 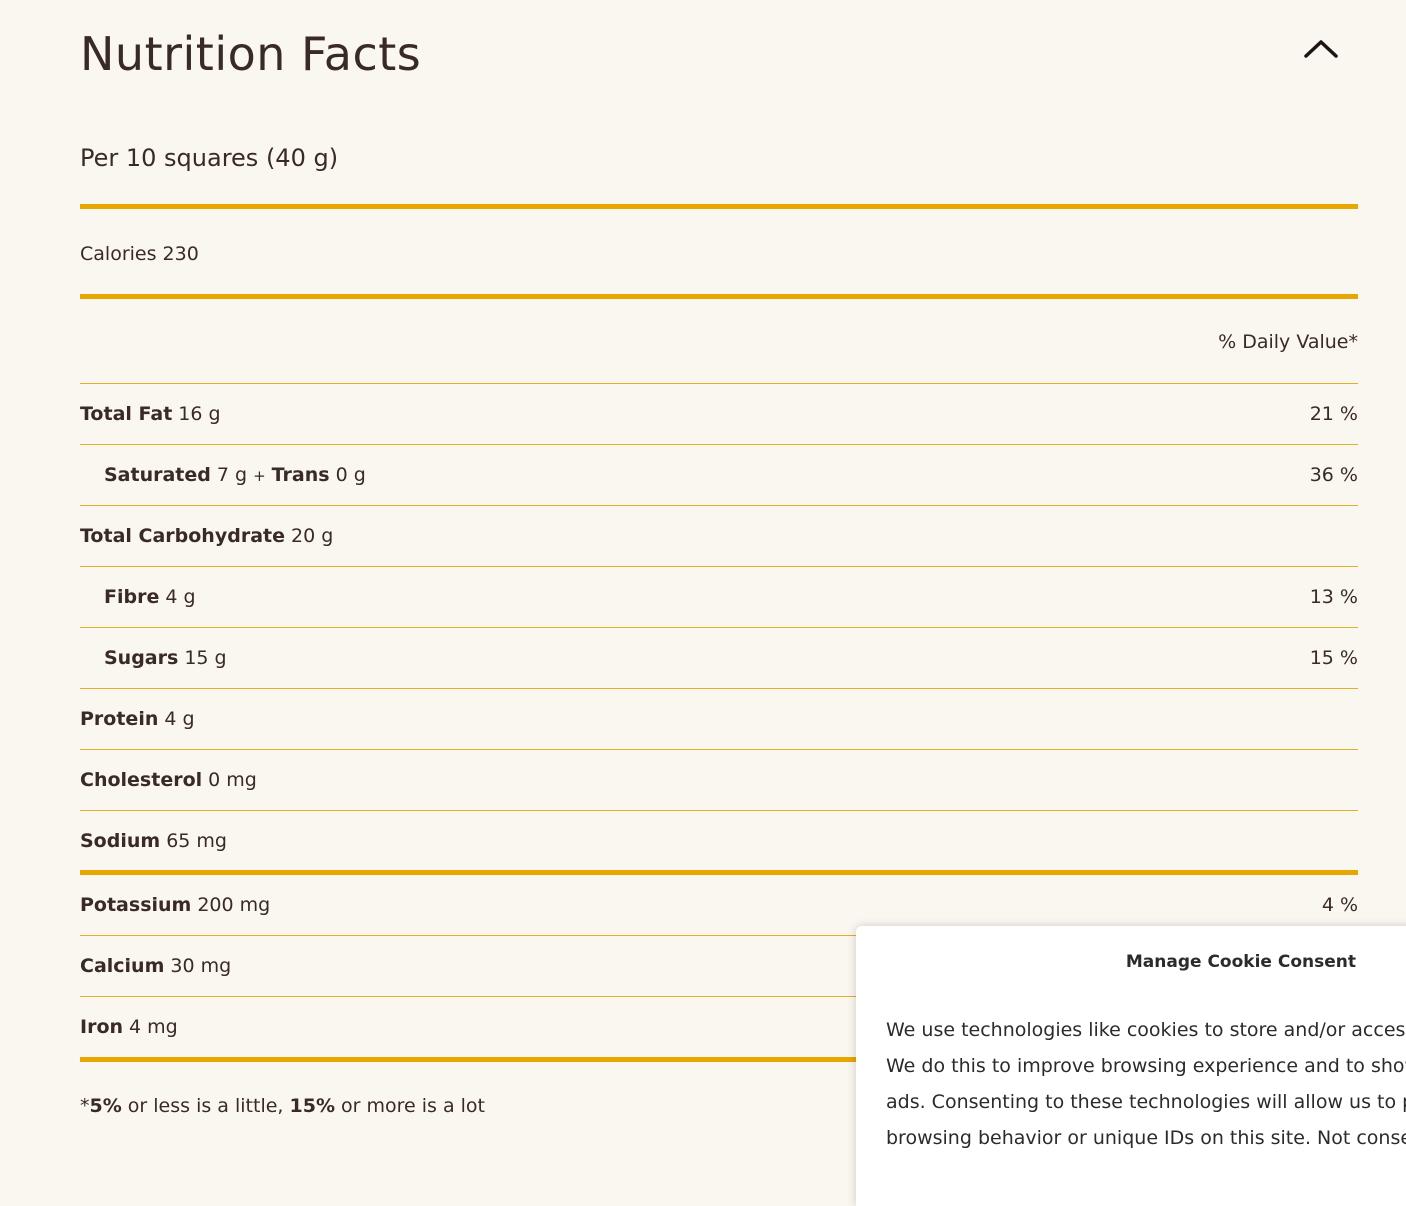 I want to click on nutrient-daily-value: 36 %, so click(x=1333, y=475).